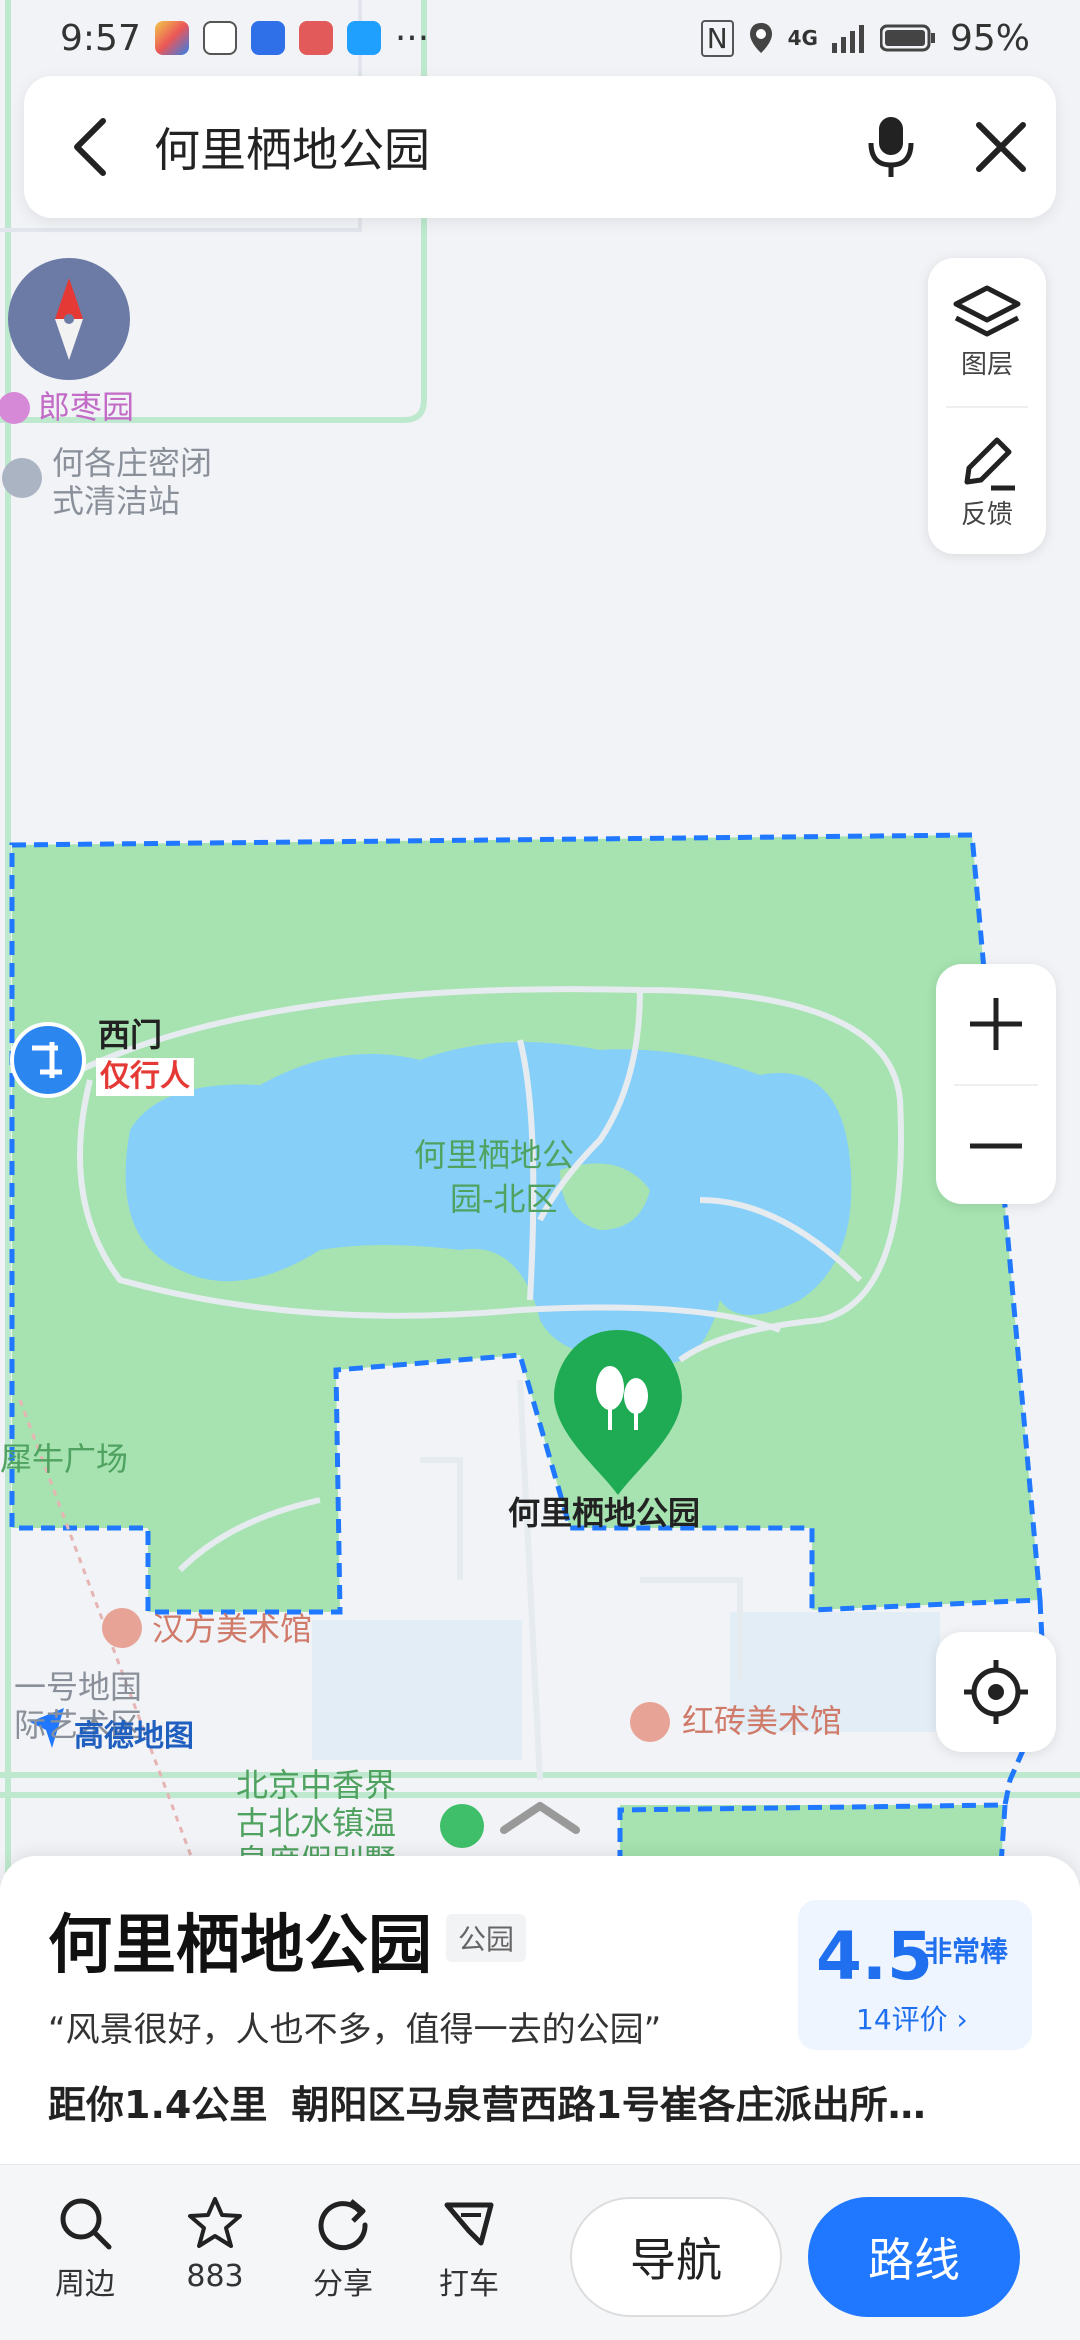 The width and height of the screenshot is (1080, 2340). What do you see at coordinates (469, 2284) in the screenshot?
I see `taxi-label: 打车` at bounding box center [469, 2284].